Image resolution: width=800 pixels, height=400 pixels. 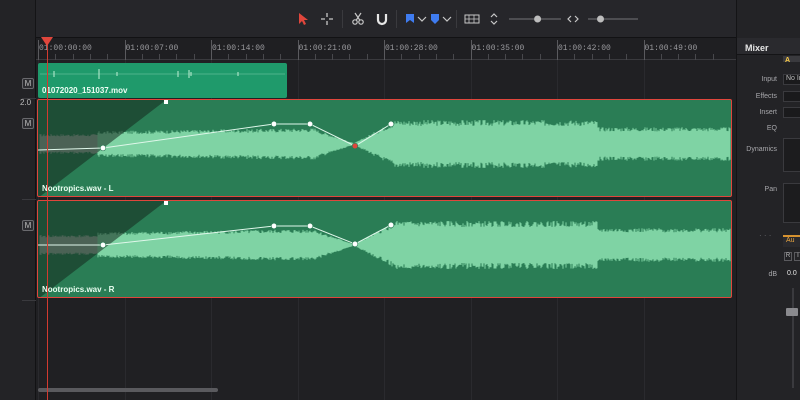 What do you see at coordinates (761, 149) in the screenshot?
I see `mixer-dynamics-label: Dynamics` at bounding box center [761, 149].